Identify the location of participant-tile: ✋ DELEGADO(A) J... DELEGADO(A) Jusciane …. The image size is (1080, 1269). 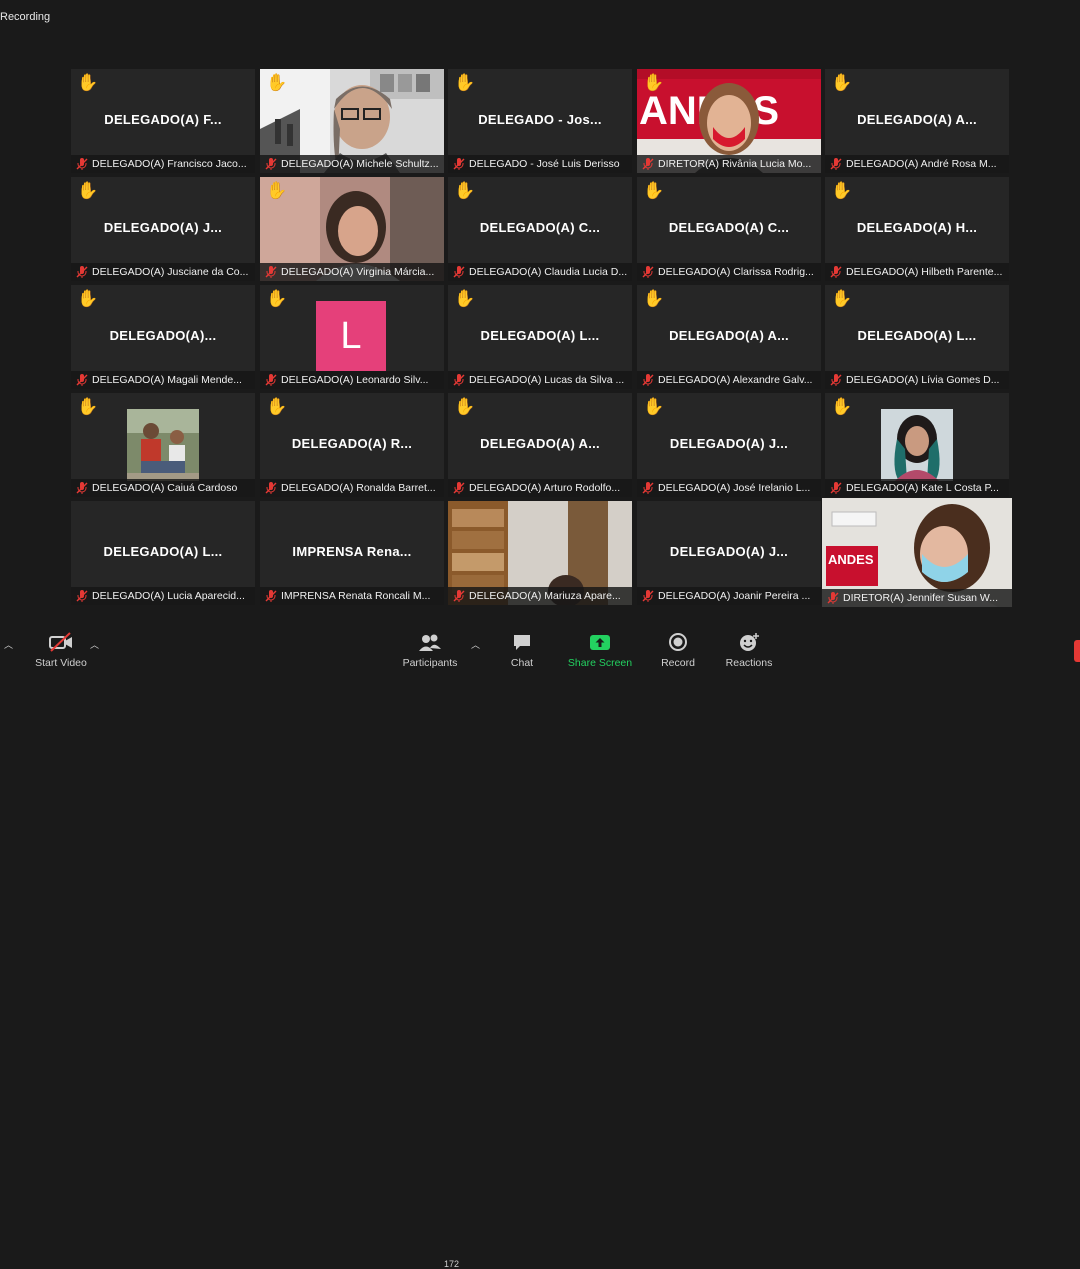
(163, 229).